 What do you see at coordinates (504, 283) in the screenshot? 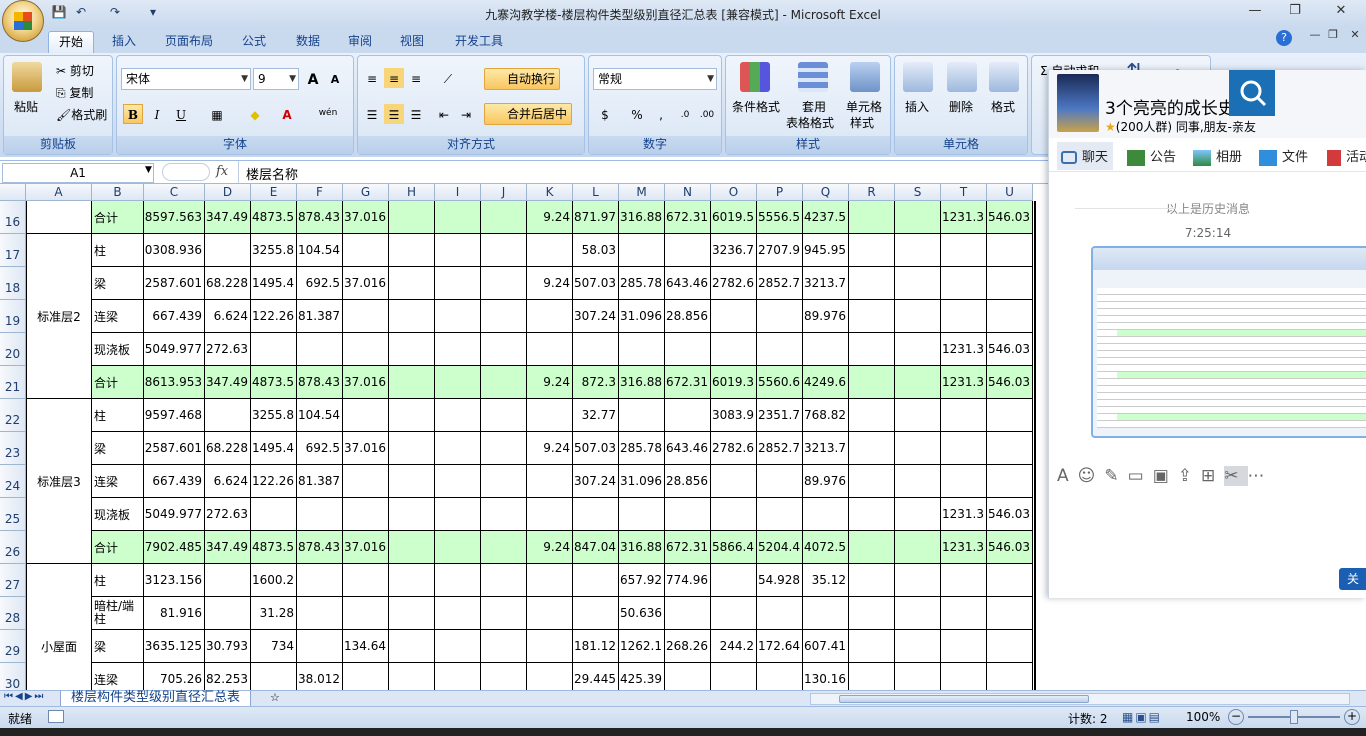
I see `cell-J18` at bounding box center [504, 283].